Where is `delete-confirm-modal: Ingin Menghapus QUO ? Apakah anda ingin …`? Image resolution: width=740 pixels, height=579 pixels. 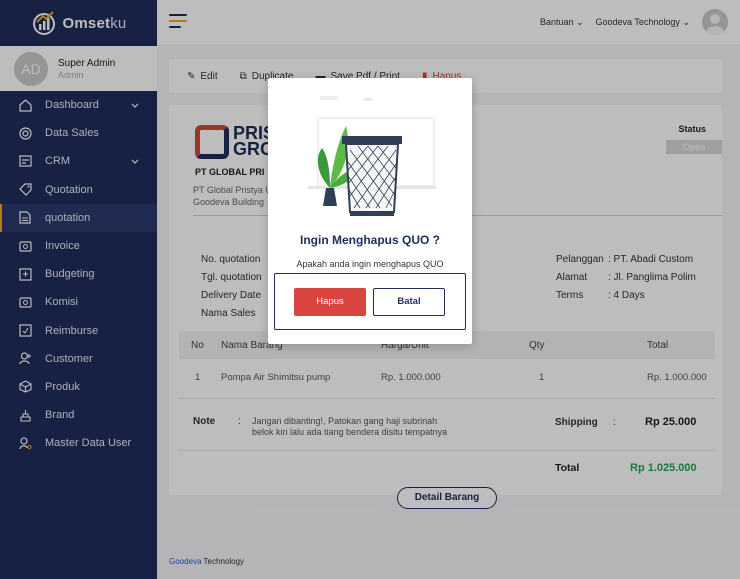 delete-confirm-modal: Ingin Menghapus QUO ? Apakah anda ingin … is located at coordinates (370, 211).